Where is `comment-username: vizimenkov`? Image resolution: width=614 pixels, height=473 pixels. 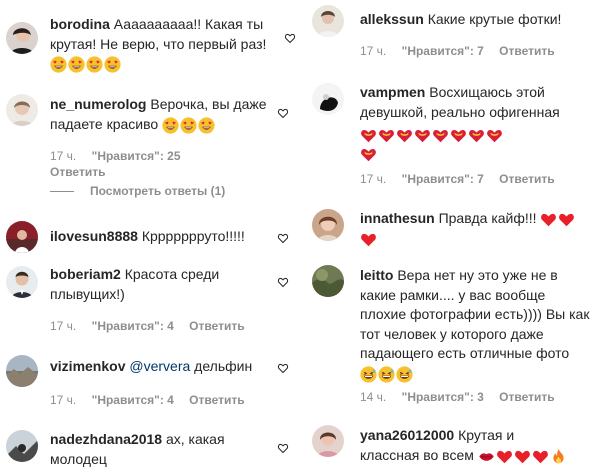
comment-username: vizimenkov is located at coordinates (87, 366).